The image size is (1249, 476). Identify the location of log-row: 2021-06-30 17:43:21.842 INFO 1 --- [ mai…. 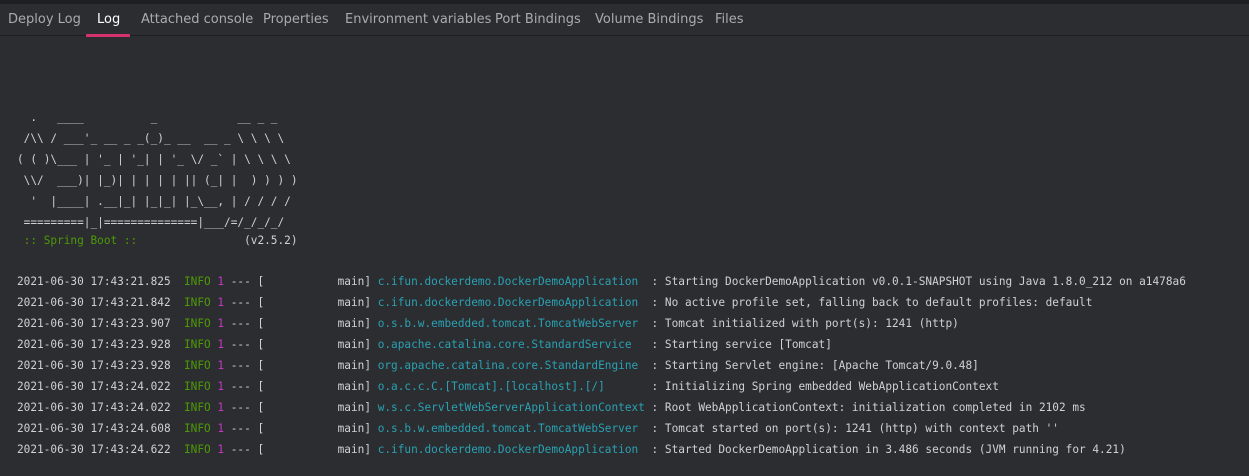
(554, 302).